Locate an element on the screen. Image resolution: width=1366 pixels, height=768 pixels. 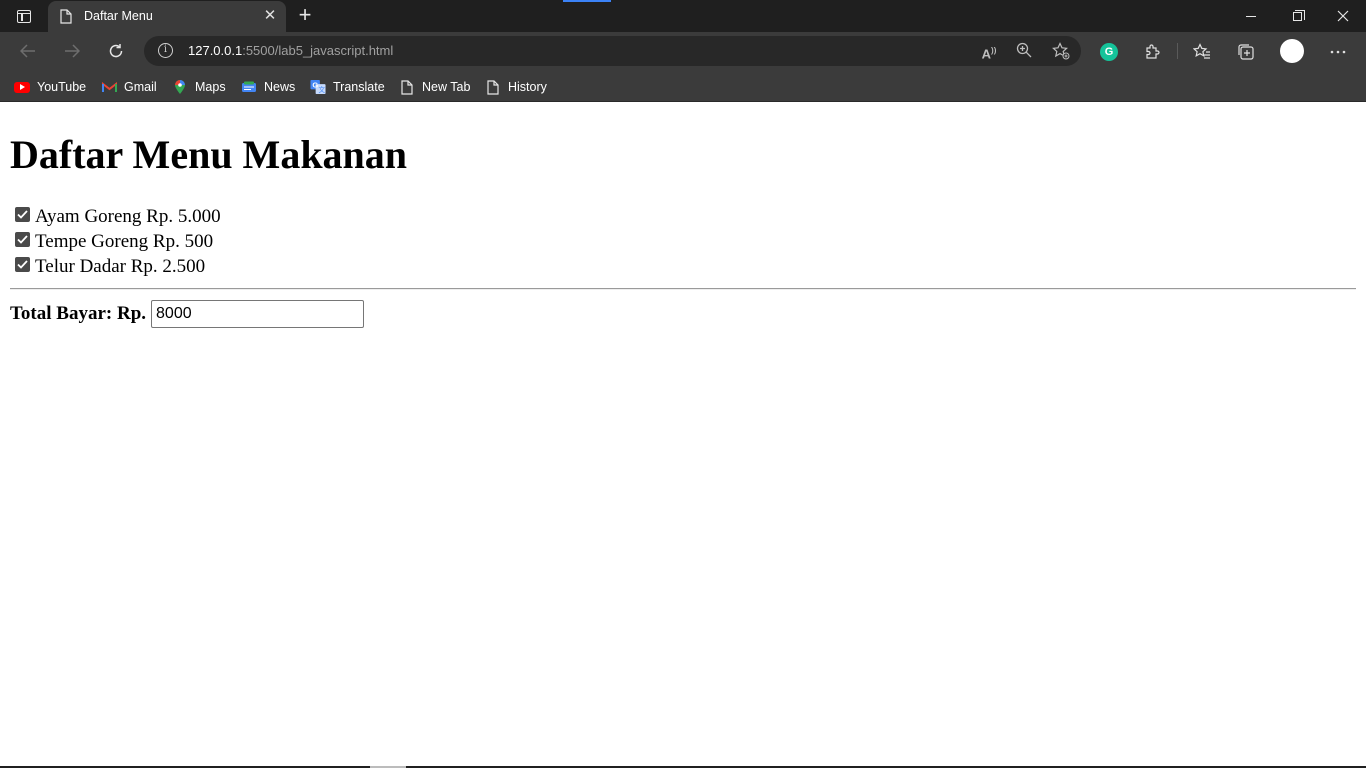
tab-actions-button is located at coordinates (24, 16).